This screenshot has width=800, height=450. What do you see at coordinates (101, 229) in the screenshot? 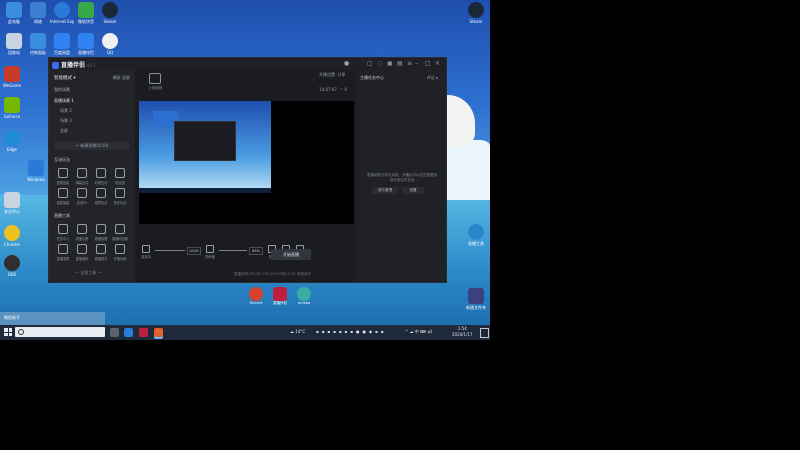
I see `data-icon` at bounding box center [101, 229].